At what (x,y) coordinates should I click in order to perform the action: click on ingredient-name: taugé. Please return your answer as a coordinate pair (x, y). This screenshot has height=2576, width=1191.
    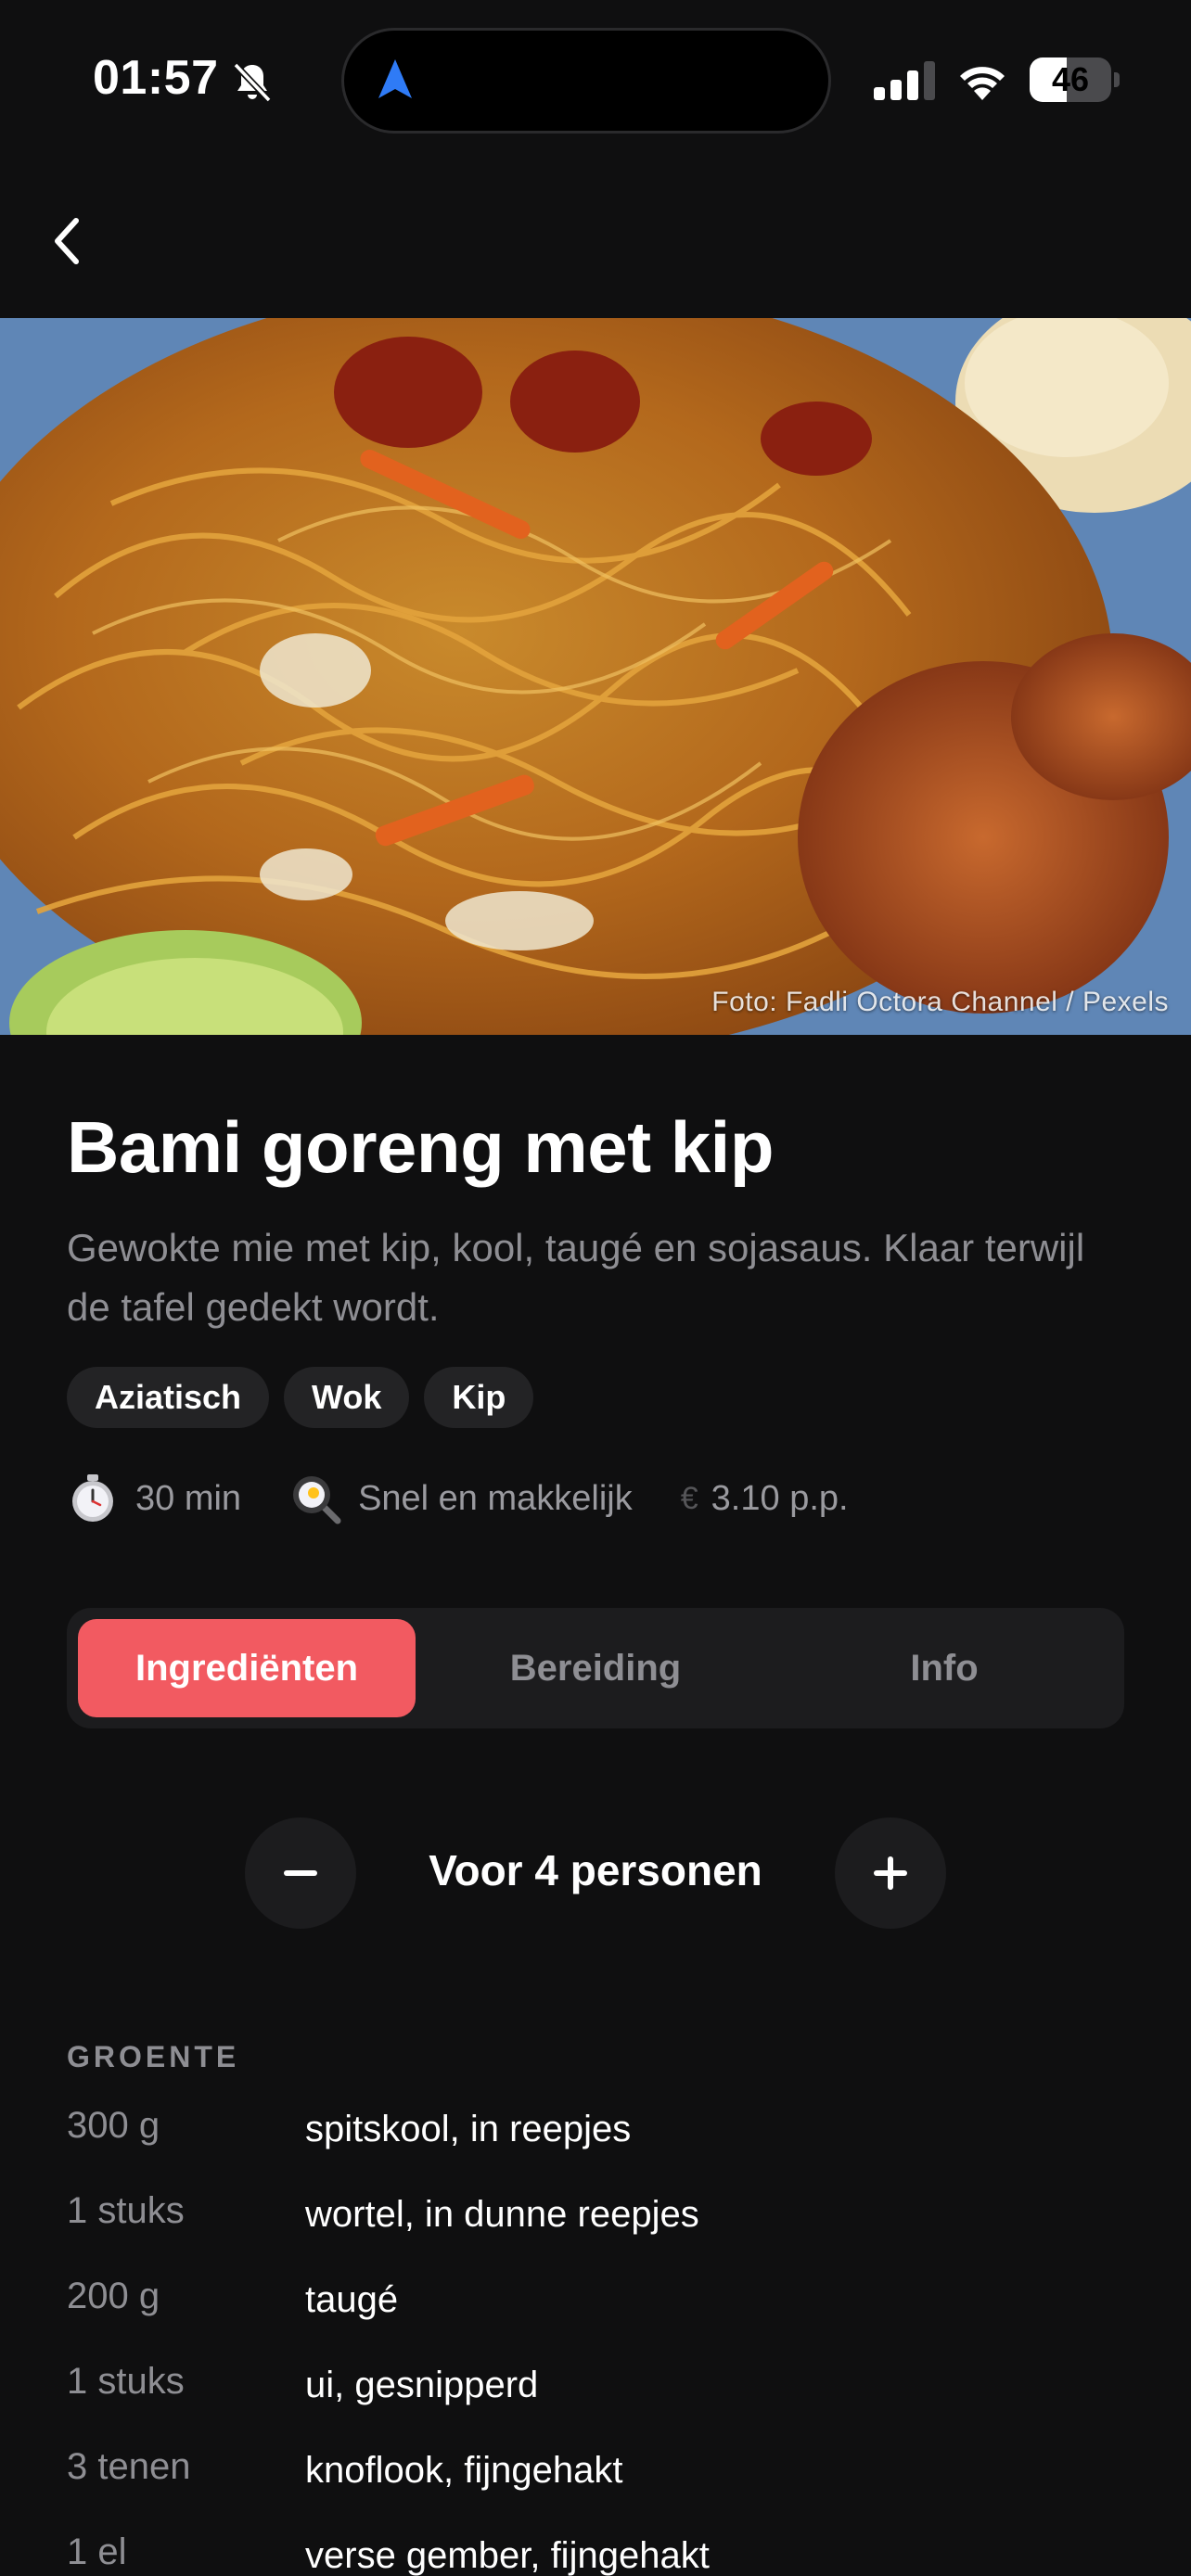
    Looking at the image, I should click on (352, 2299).